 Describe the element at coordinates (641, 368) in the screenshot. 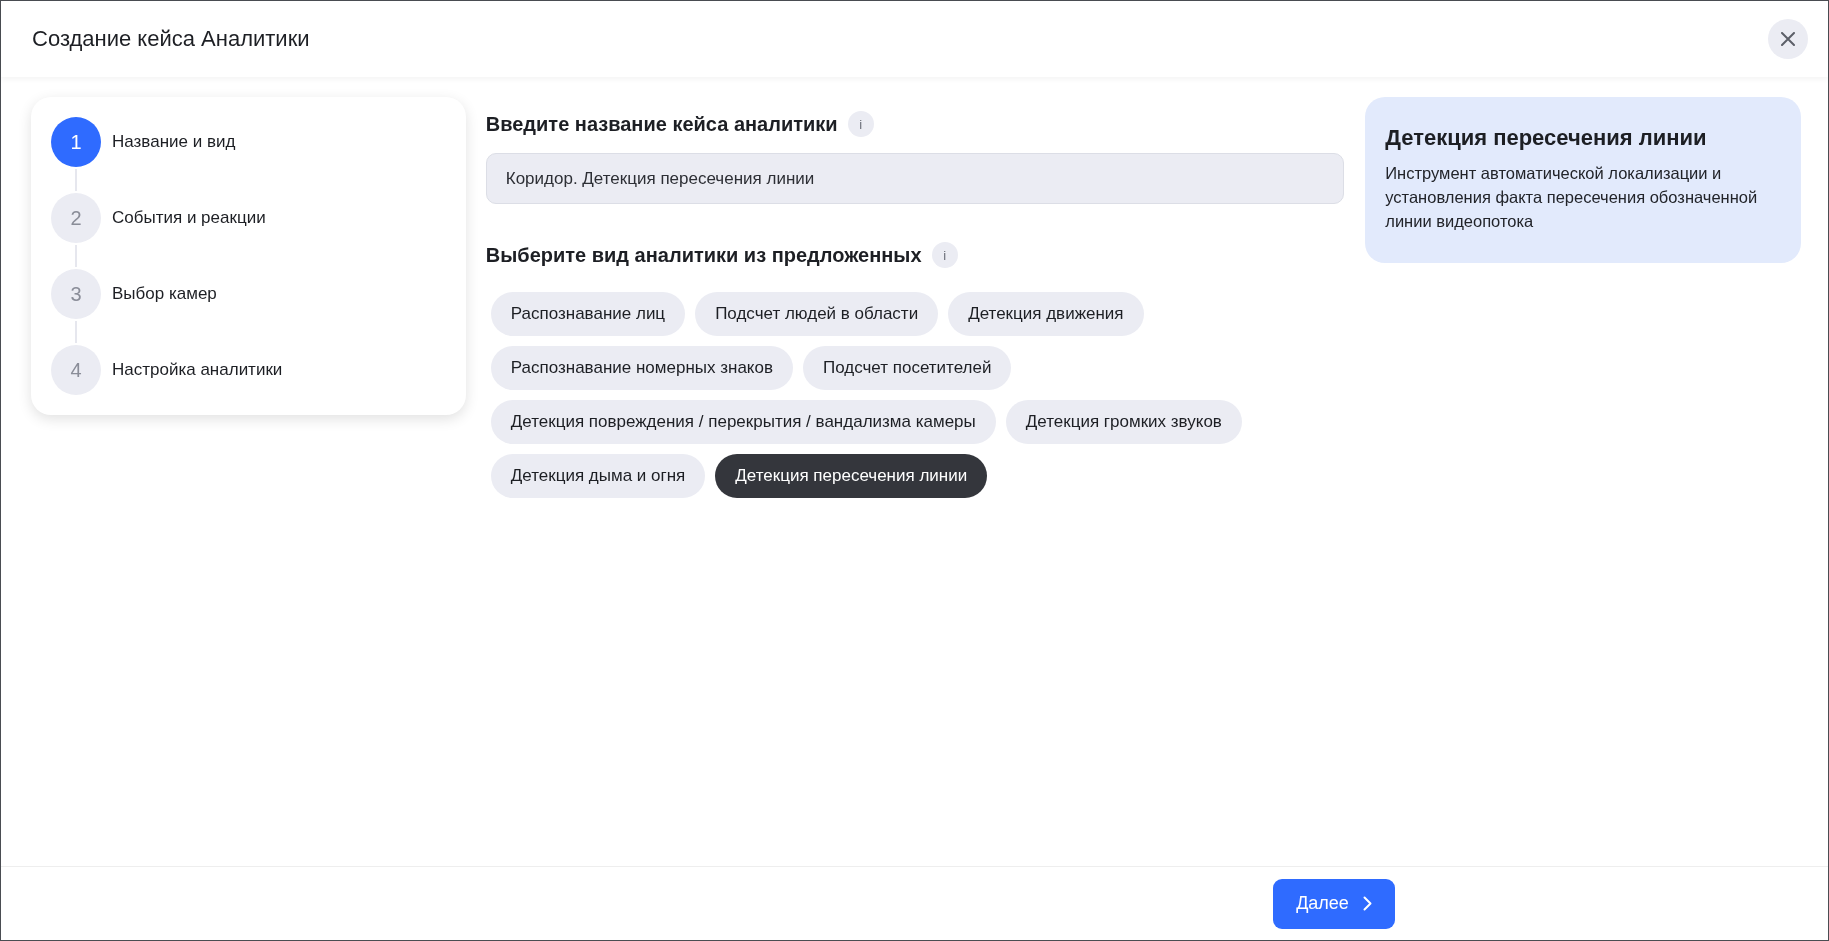

I see `analytics-type-chip: Распознавание номерных знаков` at that location.